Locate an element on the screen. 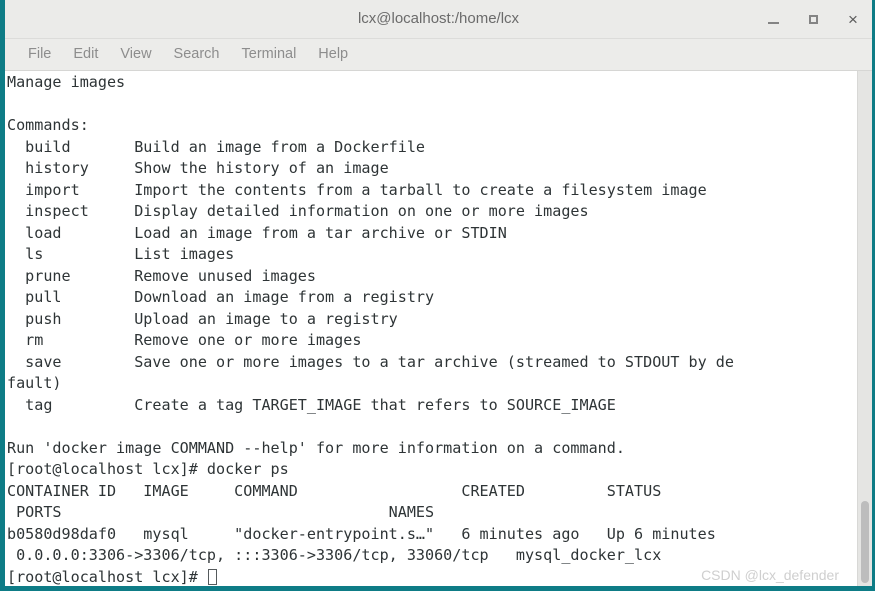 This screenshot has height=591, width=875. terminal-line: ls List images is located at coordinates (121, 254).